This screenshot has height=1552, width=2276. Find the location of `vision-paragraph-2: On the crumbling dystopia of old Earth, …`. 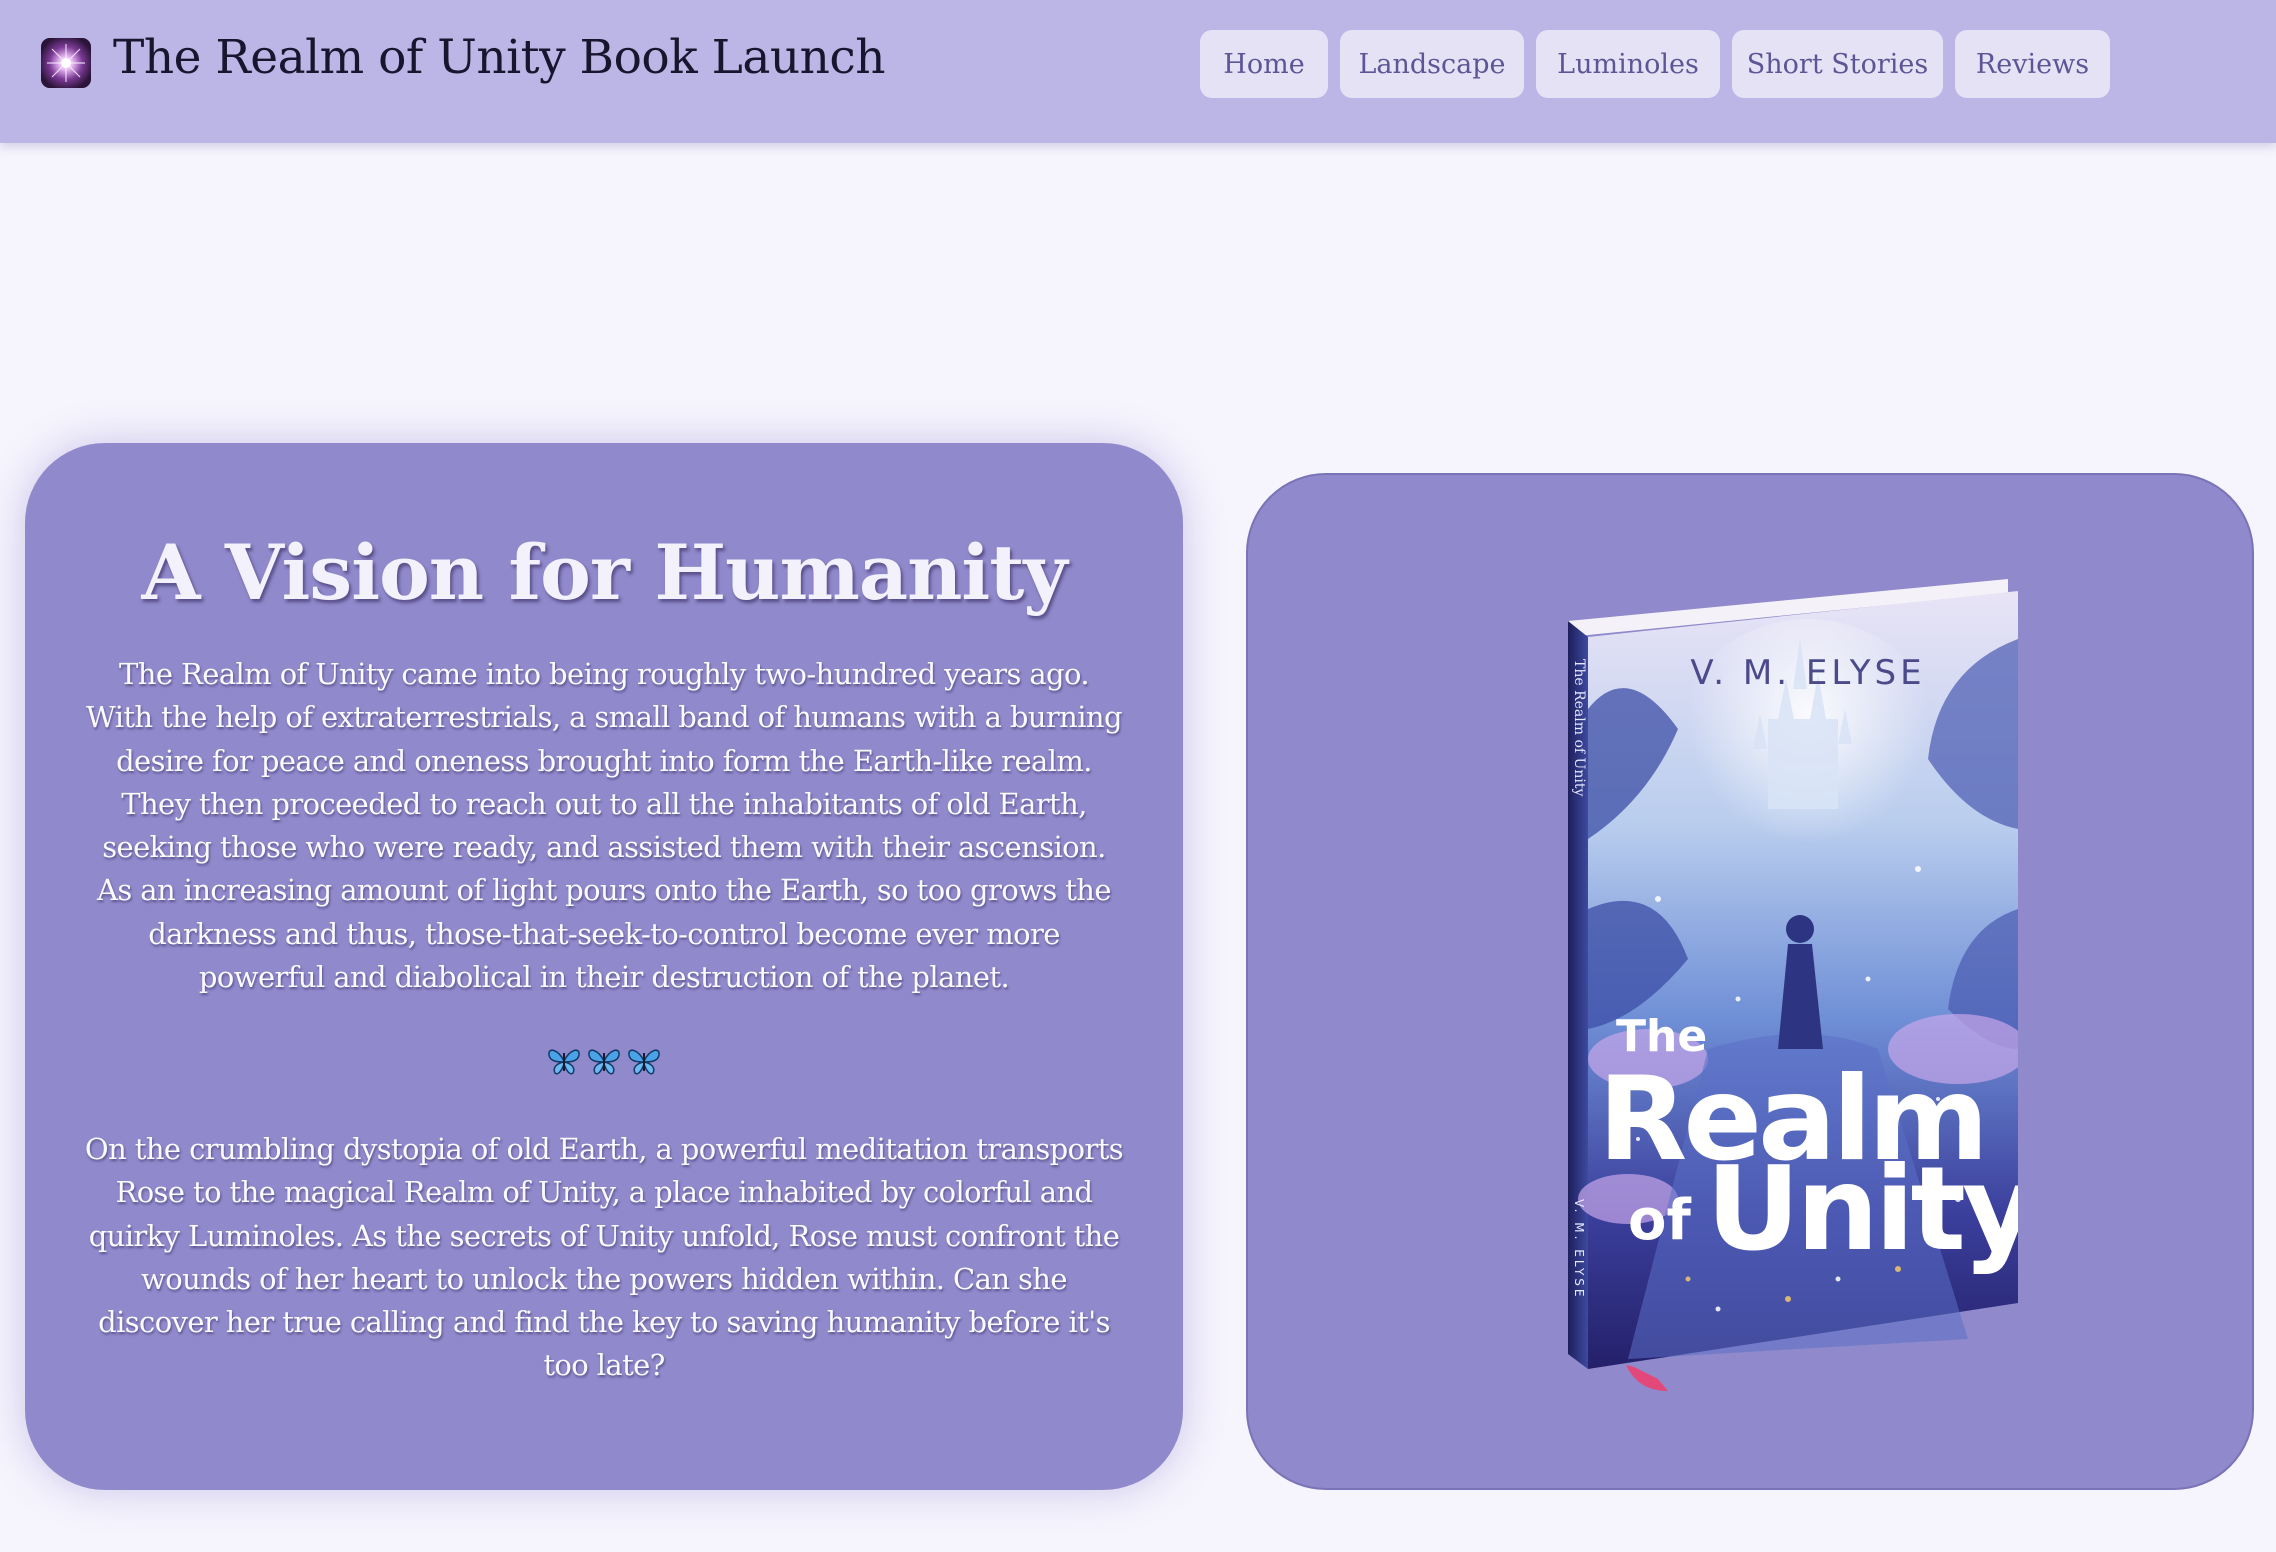

vision-paragraph-2: On the crumbling dystopia of old Earth, … is located at coordinates (604, 1257).